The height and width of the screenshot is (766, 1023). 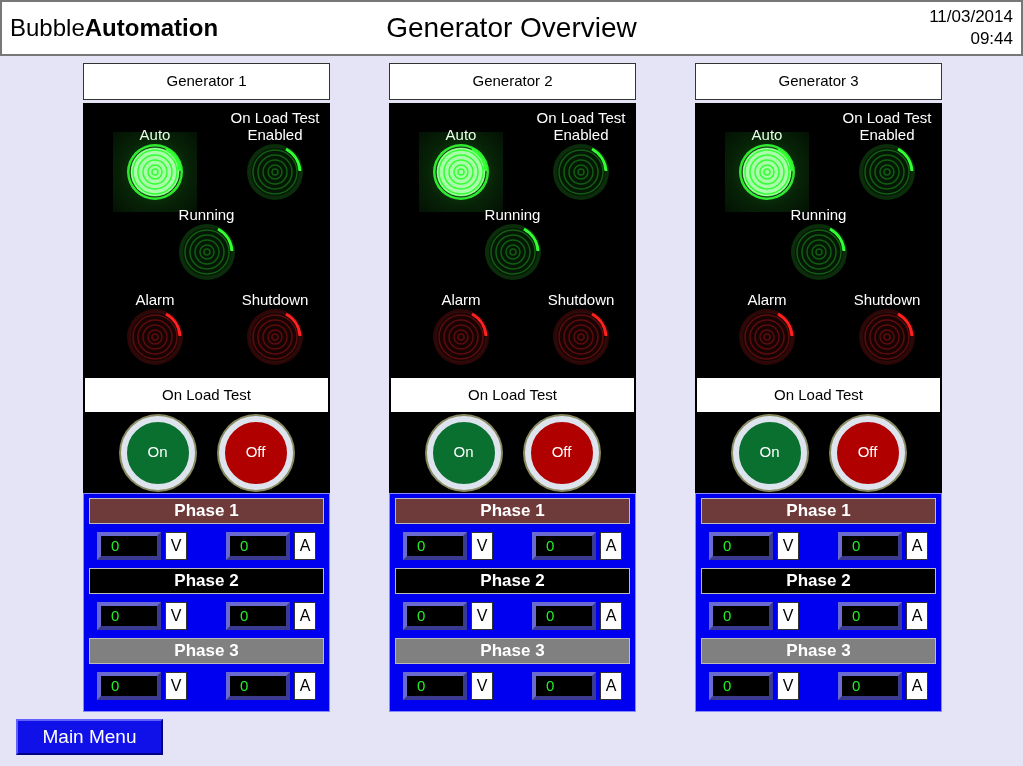 What do you see at coordinates (89, 737) in the screenshot?
I see `main-menu-button: Main Menu` at bounding box center [89, 737].